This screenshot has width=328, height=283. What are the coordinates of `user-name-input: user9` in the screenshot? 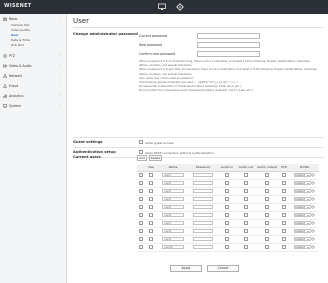 It's located at (173, 239).